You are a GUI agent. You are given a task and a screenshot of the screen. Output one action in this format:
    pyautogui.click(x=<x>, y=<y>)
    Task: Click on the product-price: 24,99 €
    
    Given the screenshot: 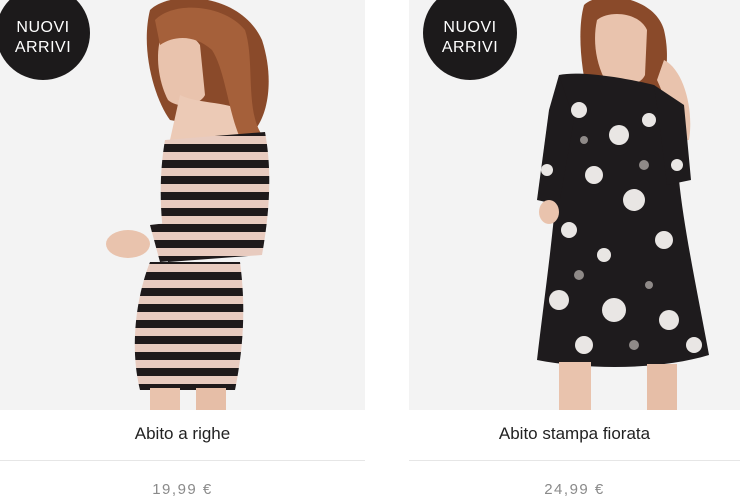 What is the action you would take?
    pyautogui.click(x=574, y=489)
    